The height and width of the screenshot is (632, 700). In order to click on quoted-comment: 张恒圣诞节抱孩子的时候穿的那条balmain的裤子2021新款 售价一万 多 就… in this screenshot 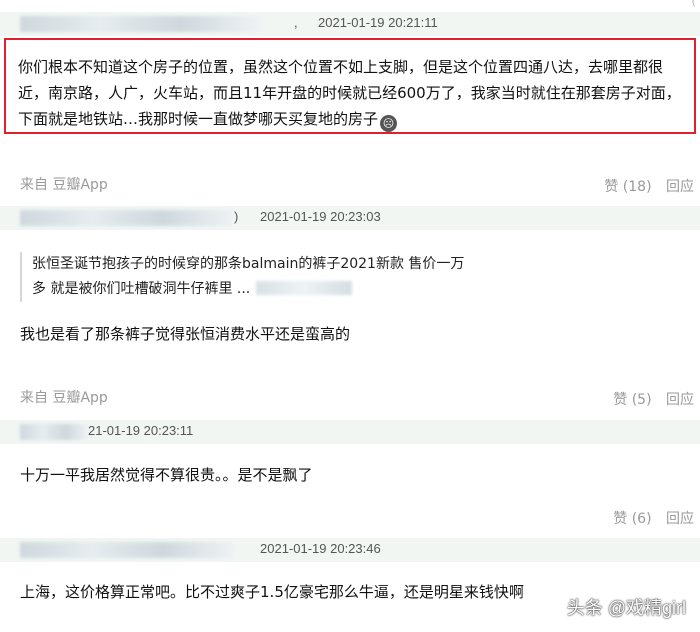, I will do `click(260, 277)`.